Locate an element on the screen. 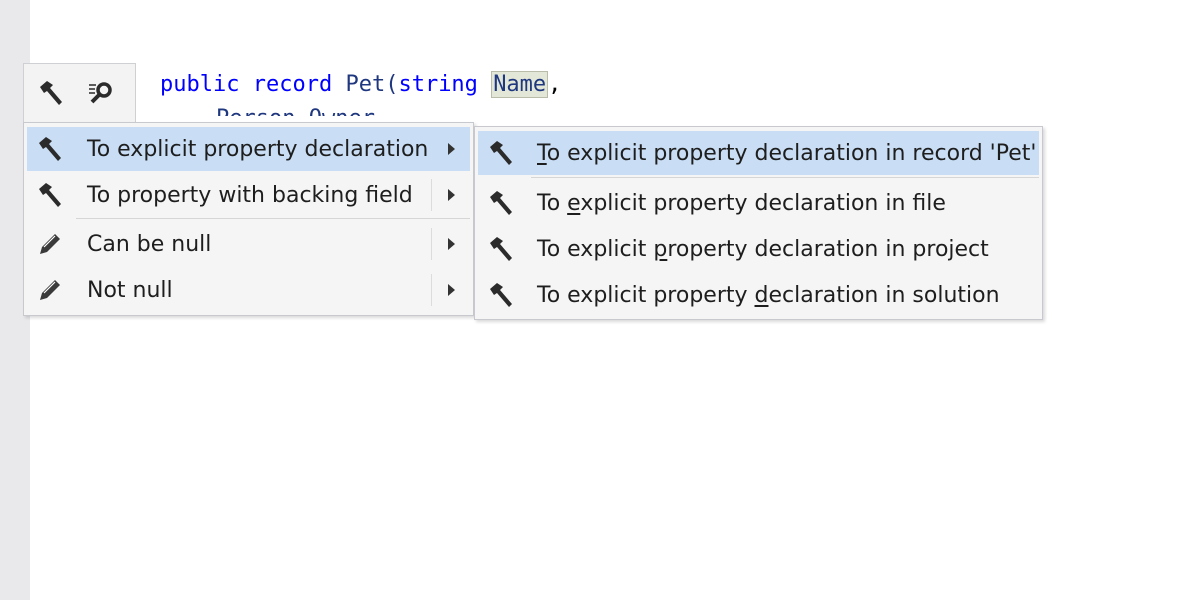  label-text: To explicit is located at coordinates (595, 249).